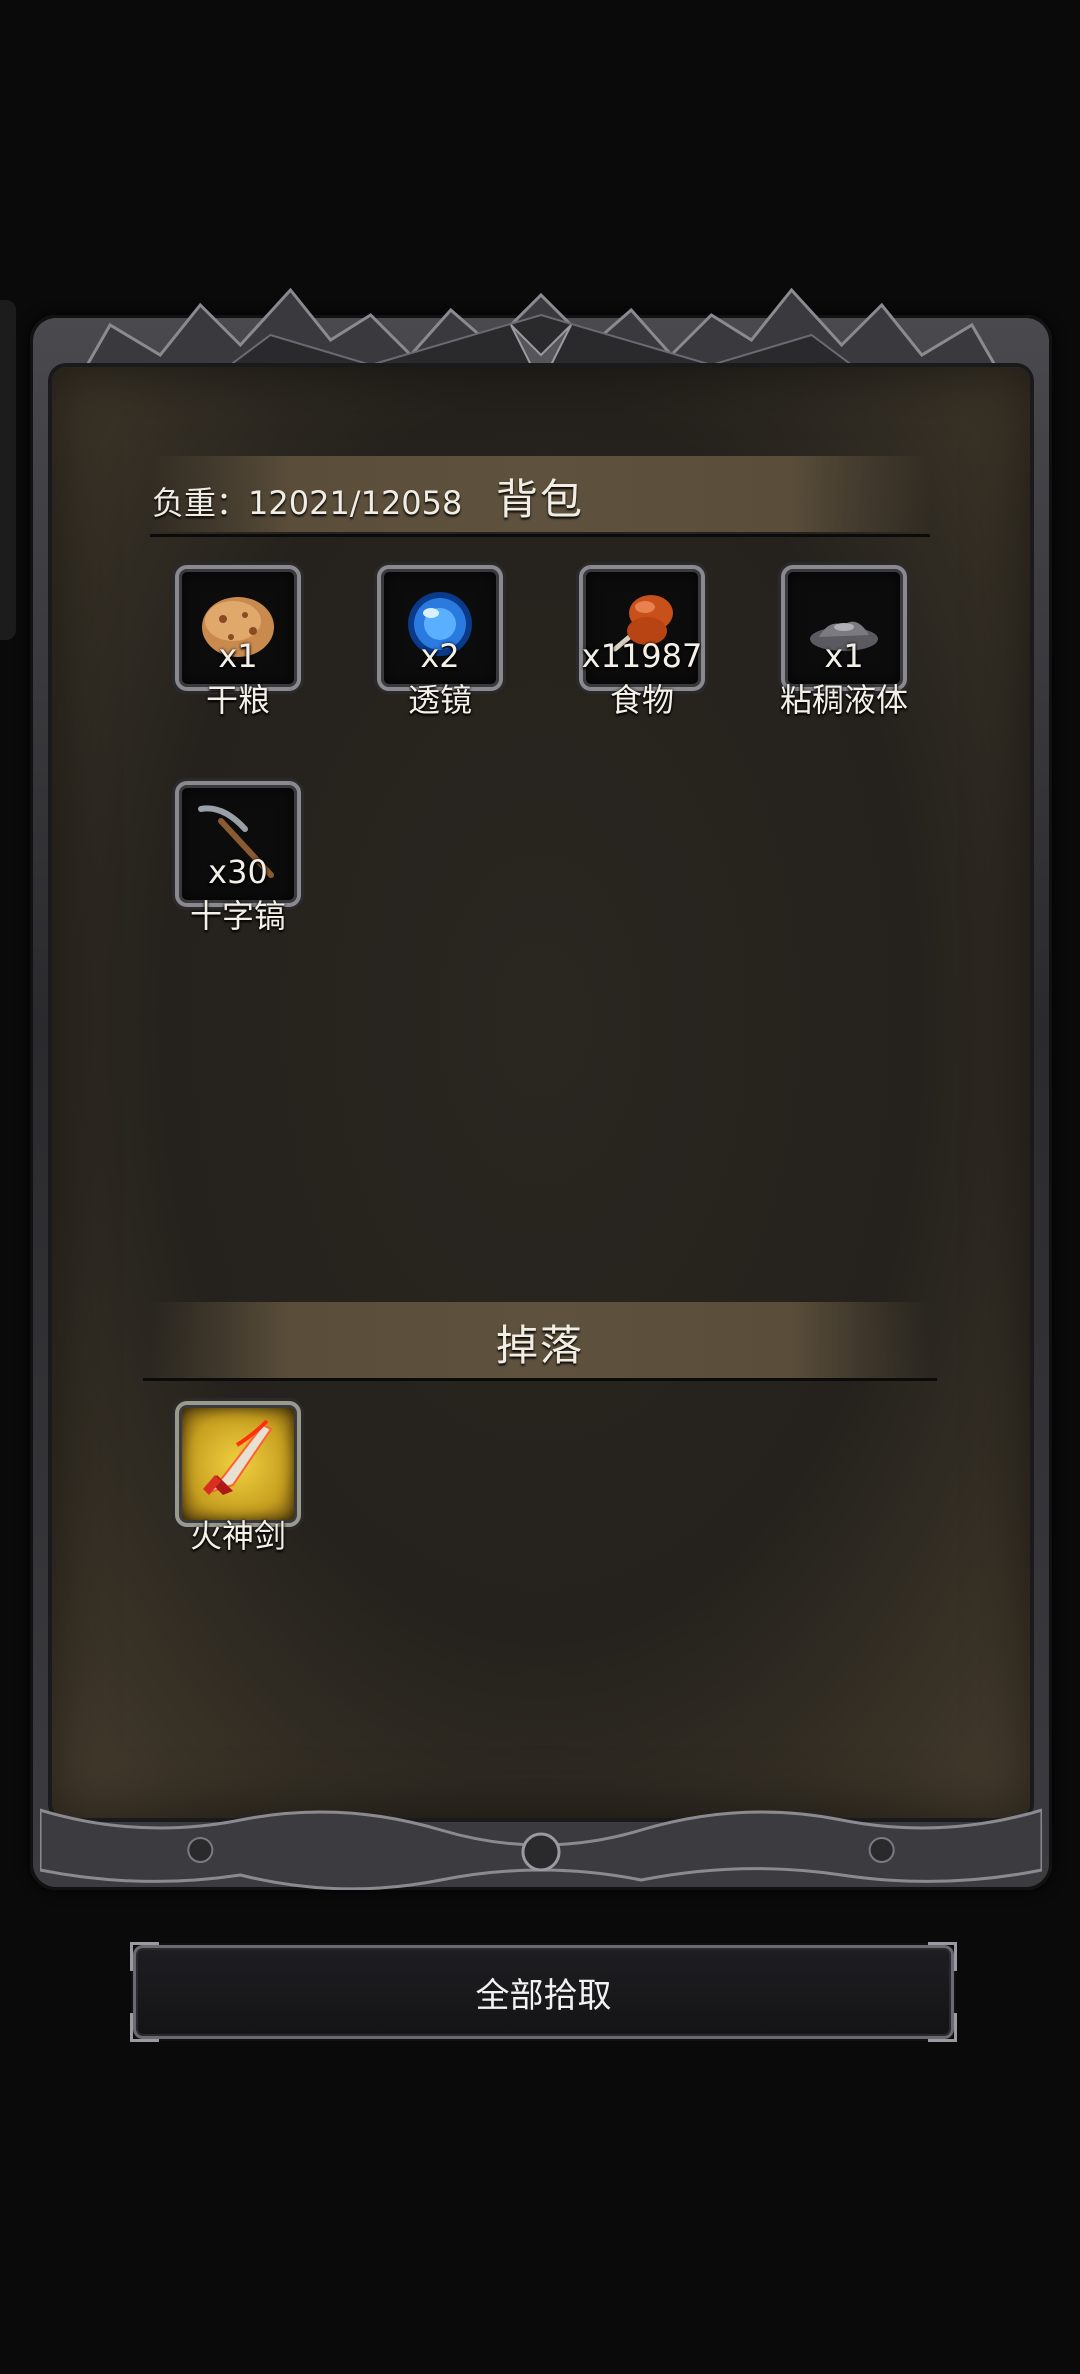  I want to click on item-quantity: x2, so click(440, 656).